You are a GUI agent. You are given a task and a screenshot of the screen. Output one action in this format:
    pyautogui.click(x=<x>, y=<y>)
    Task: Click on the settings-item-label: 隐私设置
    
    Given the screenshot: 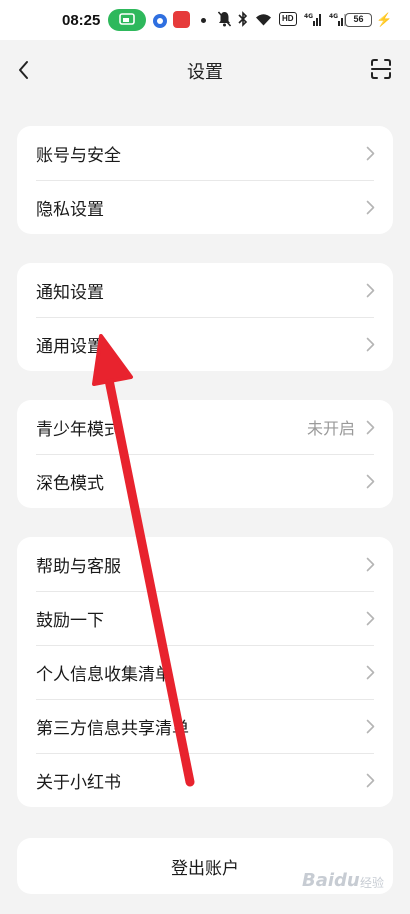 What is the action you would take?
    pyautogui.click(x=70, y=209)
    